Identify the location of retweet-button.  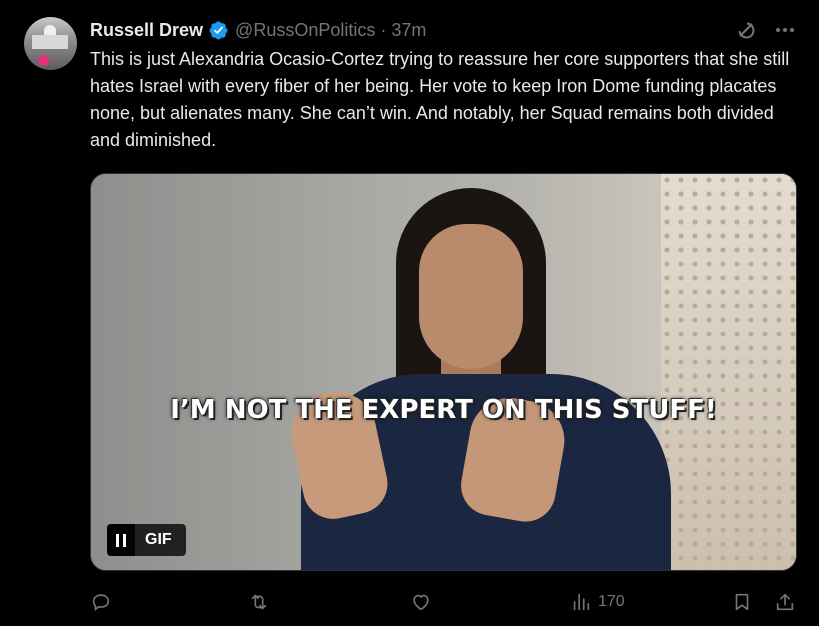
(262, 602).